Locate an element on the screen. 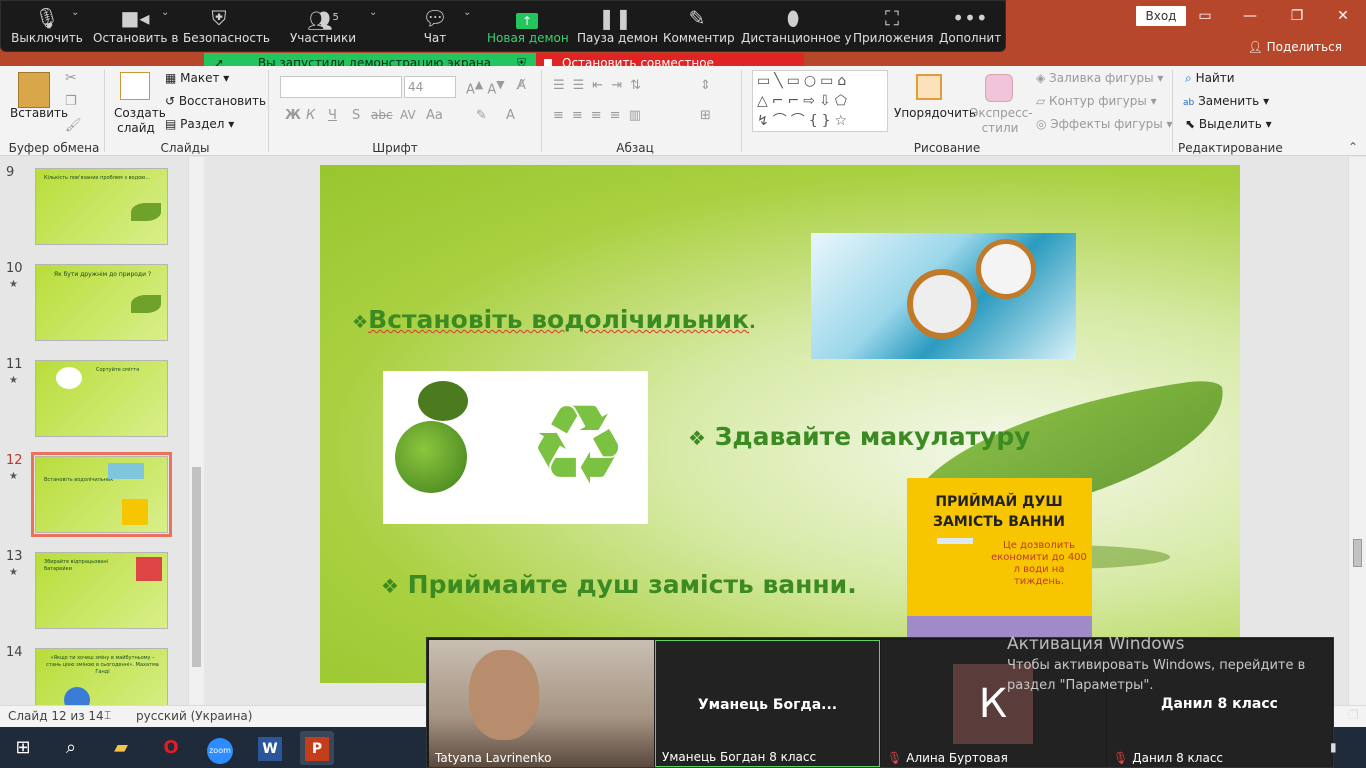 This screenshot has width=1366, height=768. find-button: ⌕ Найти is located at coordinates (1210, 78).